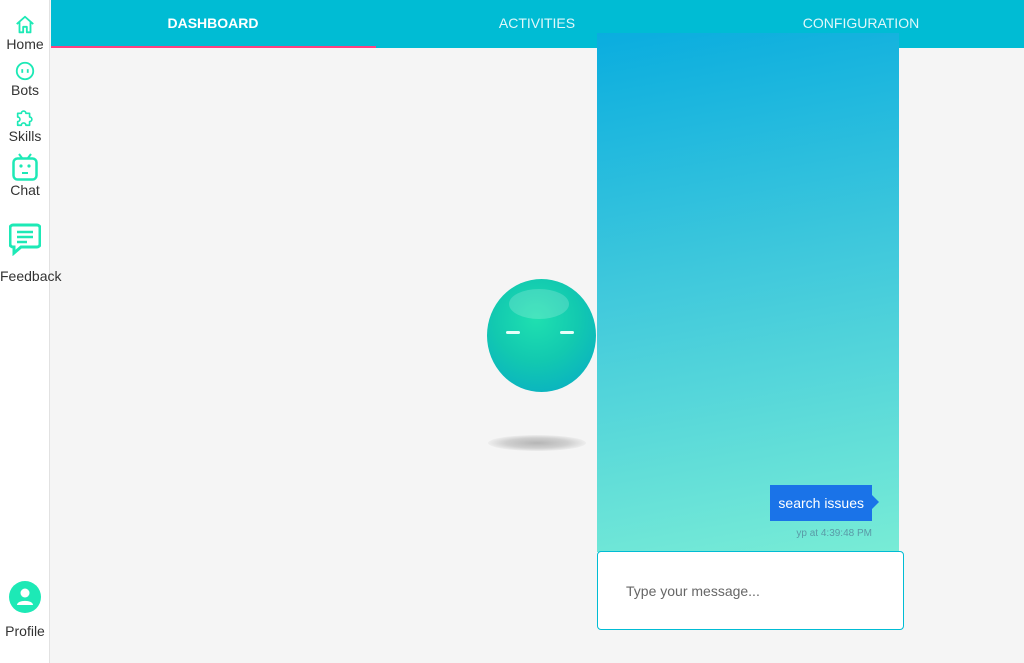 Image resolution: width=1024 pixels, height=663 pixels. I want to click on person-icon, so click(25, 597).